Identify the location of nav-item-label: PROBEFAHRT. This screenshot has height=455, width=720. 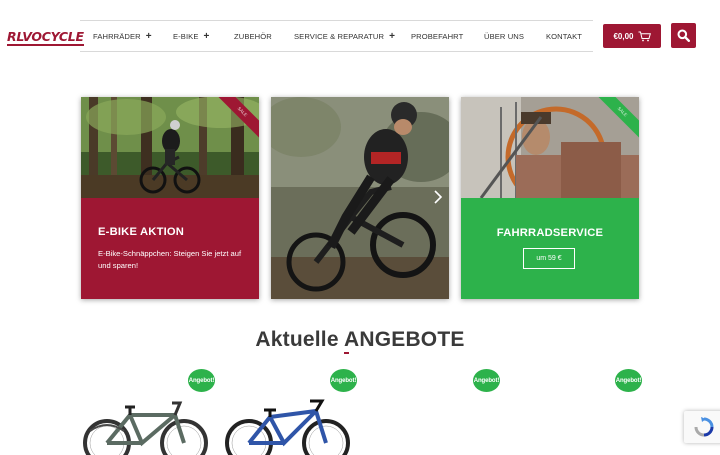
(437, 36).